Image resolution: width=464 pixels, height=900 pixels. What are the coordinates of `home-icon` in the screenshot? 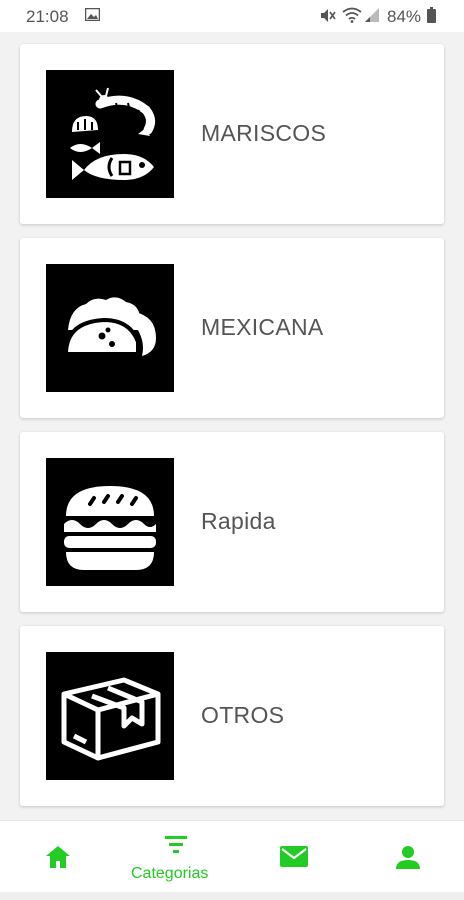 It's located at (58, 857).